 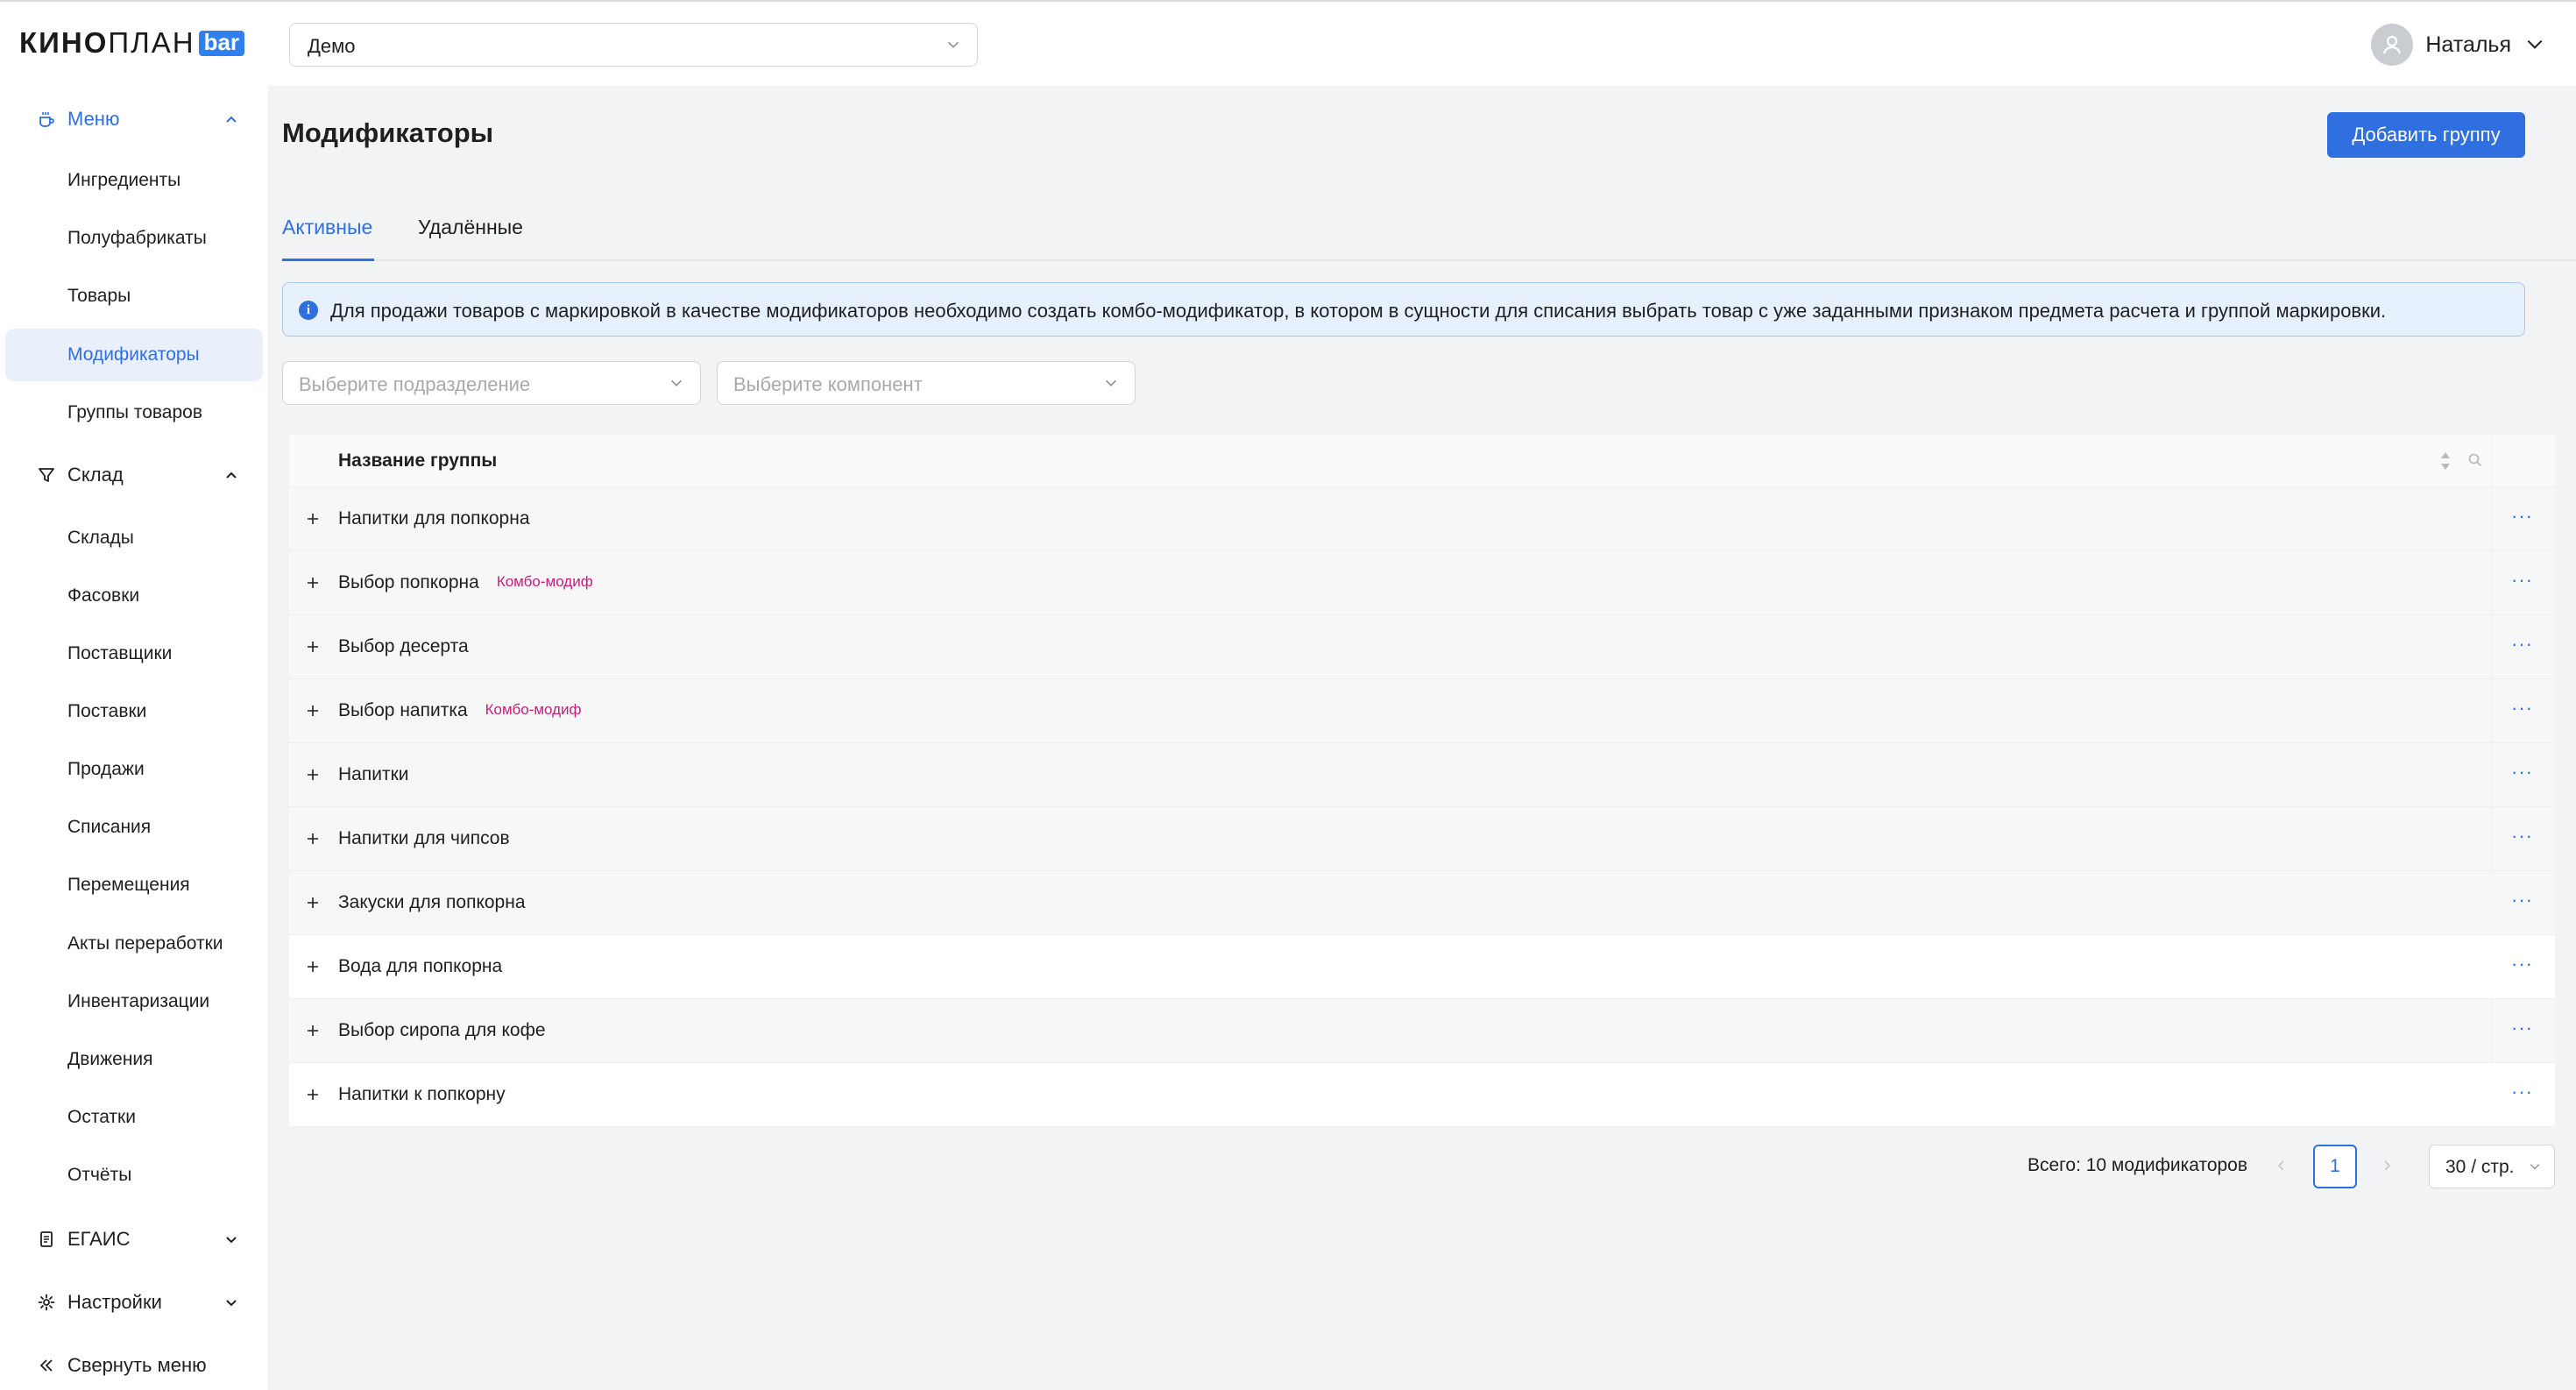 What do you see at coordinates (134, 711) in the screenshot?
I see `sidebar-item-deliveries: Поставки` at bounding box center [134, 711].